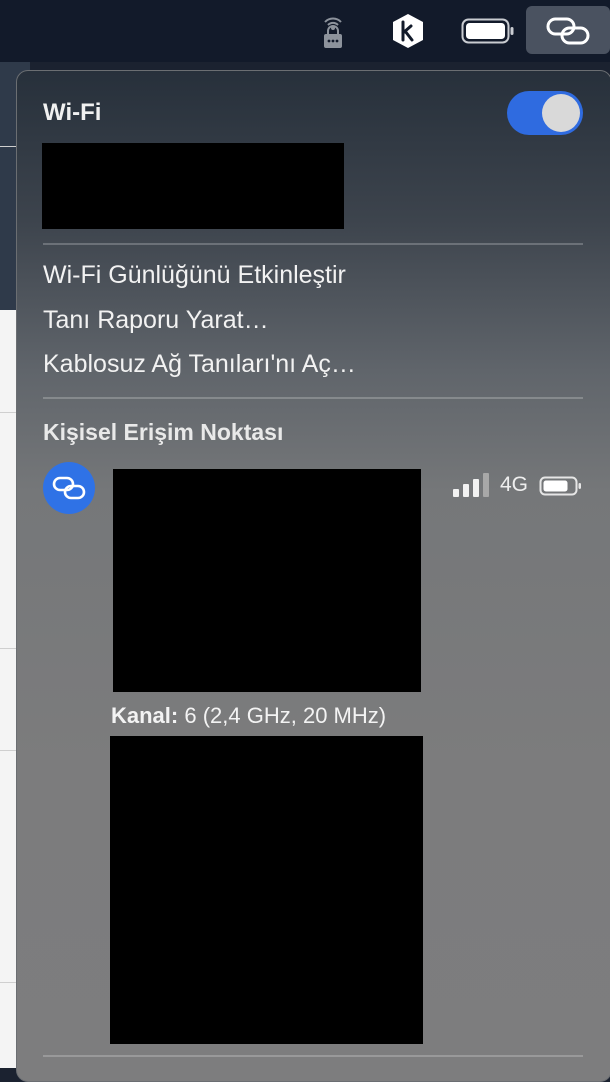 This screenshot has width=610, height=1082. What do you see at coordinates (488, 31) in the screenshot?
I see `battery-icon` at bounding box center [488, 31].